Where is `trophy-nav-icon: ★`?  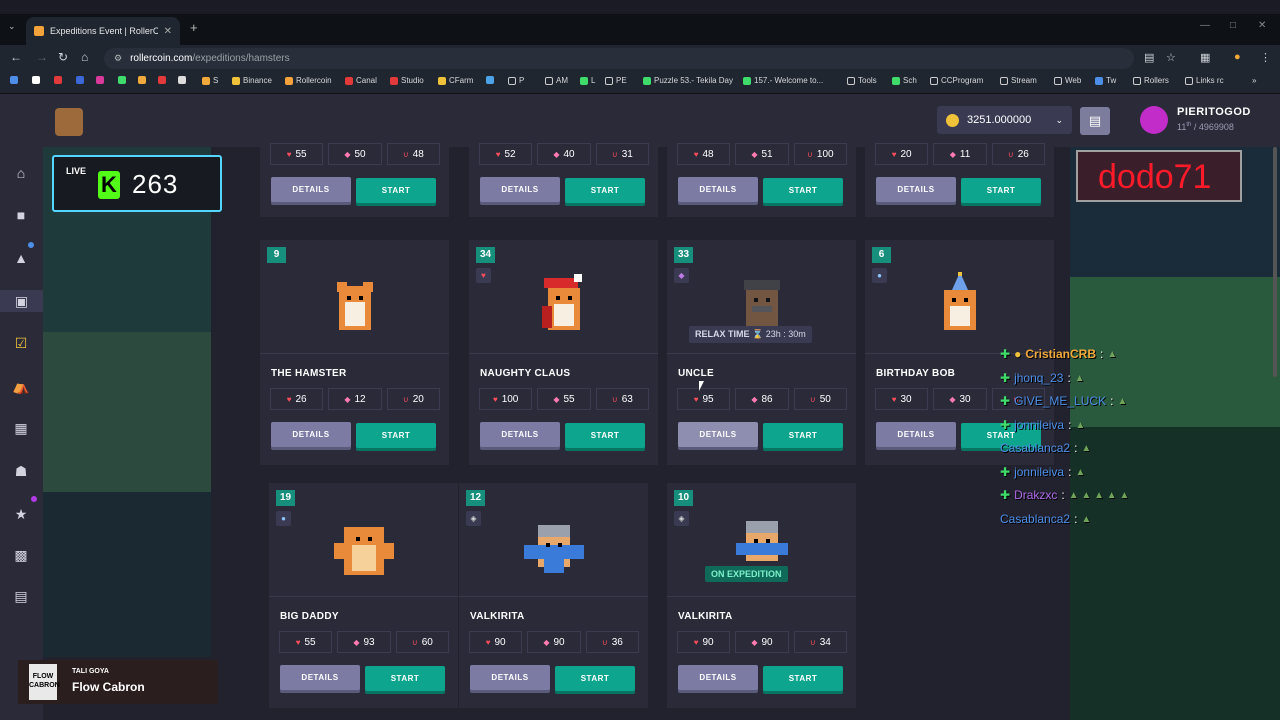
trophy-nav-icon: ★ is located at coordinates (21, 514).